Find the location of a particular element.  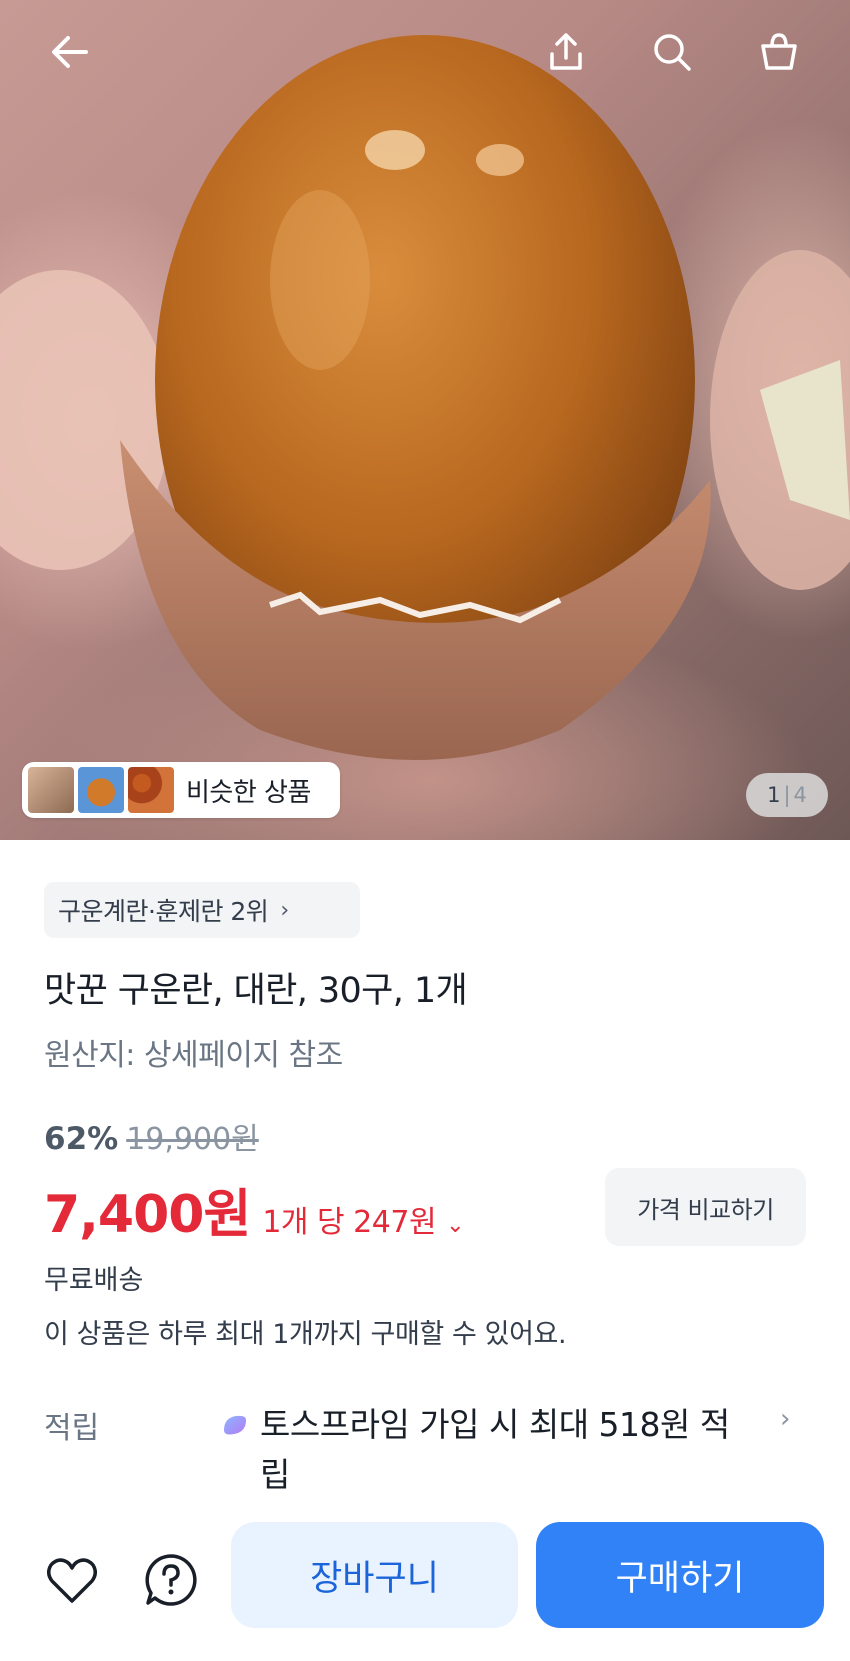

product-origin: 원산지: 상세페이지 참조 is located at coordinates (193, 1055).